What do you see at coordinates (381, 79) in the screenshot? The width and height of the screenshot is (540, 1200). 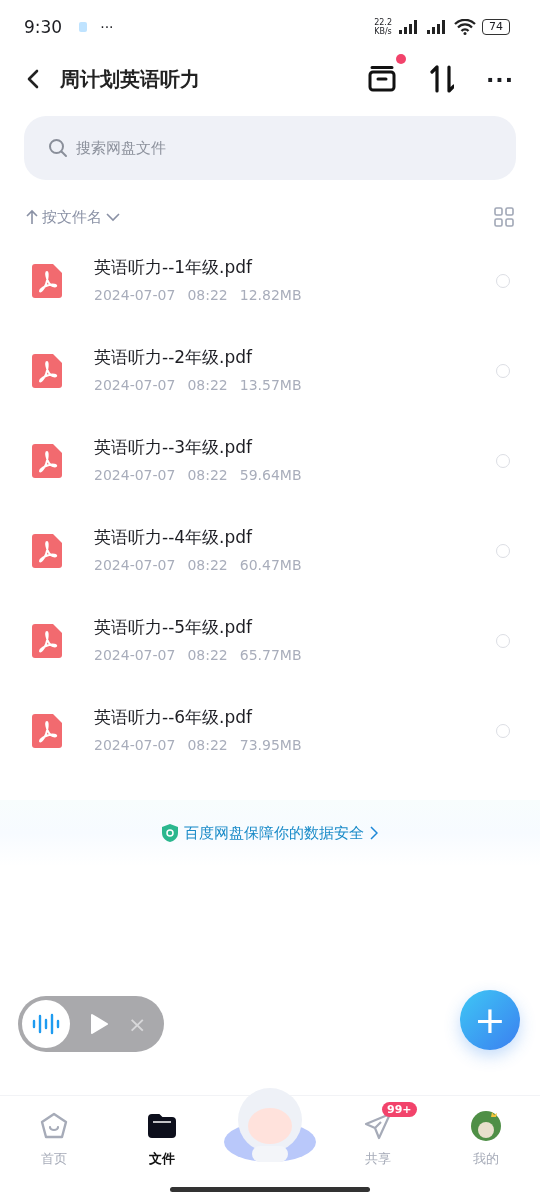 I see `archive-box-icon` at bounding box center [381, 79].